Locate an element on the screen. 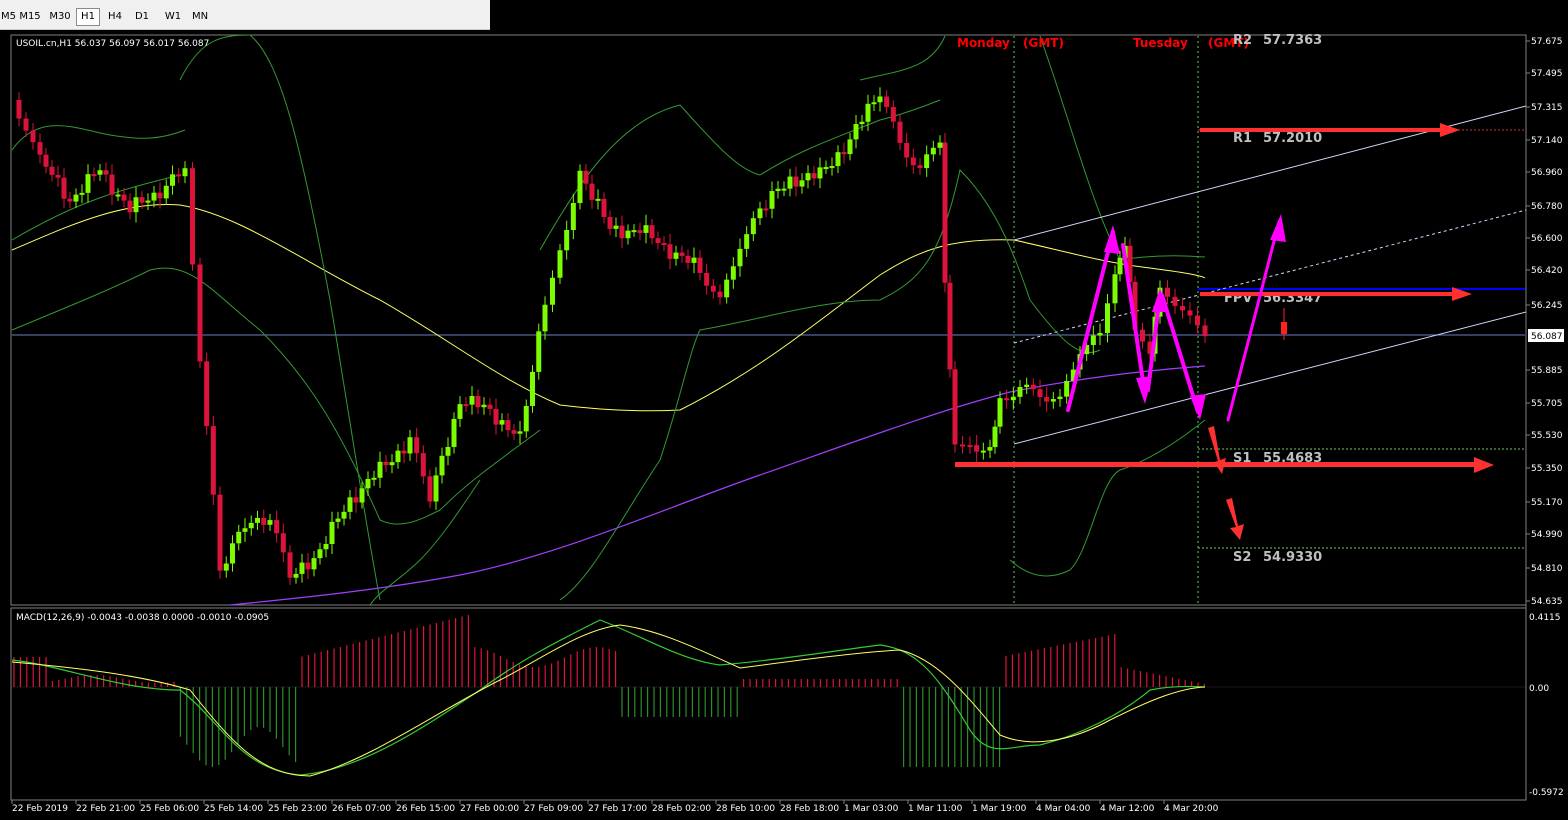 This screenshot has height=820, width=1568. macd-histogram is located at coordinates (609, 690).